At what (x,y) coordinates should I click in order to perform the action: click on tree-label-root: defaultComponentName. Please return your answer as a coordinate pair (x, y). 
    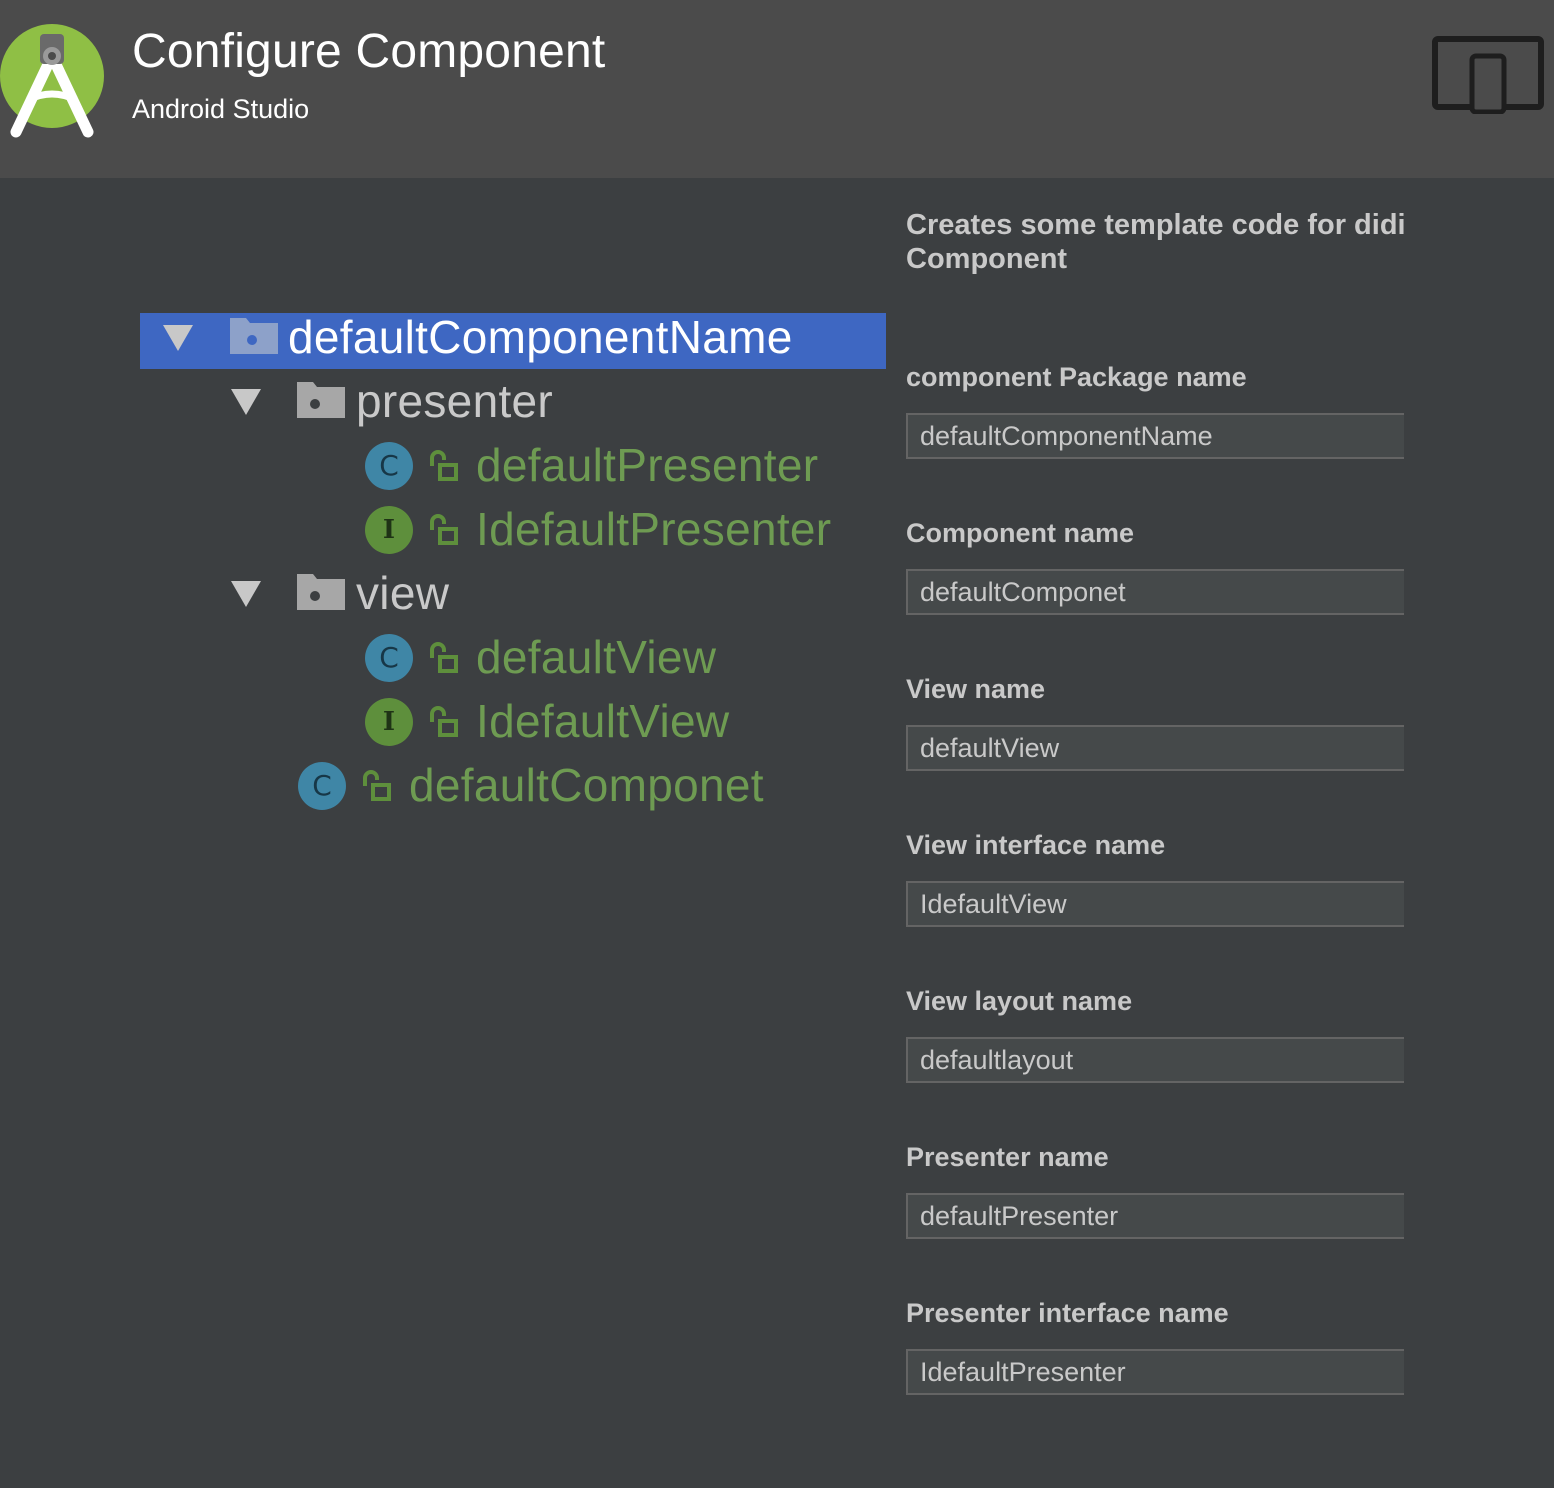
    Looking at the image, I should click on (540, 337).